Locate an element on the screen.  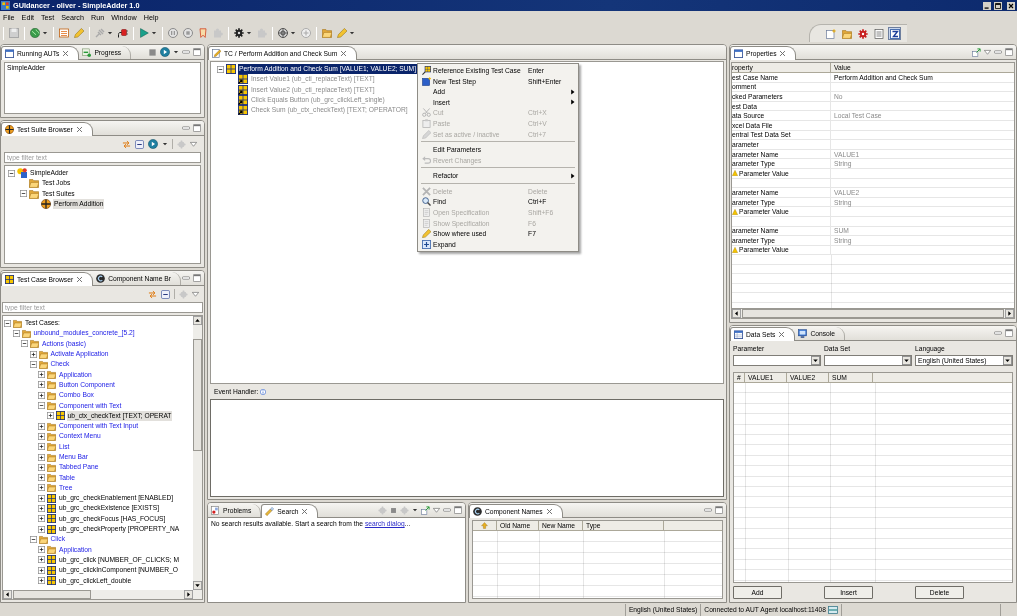
scissors-icon is located at coordinates (426, 113).